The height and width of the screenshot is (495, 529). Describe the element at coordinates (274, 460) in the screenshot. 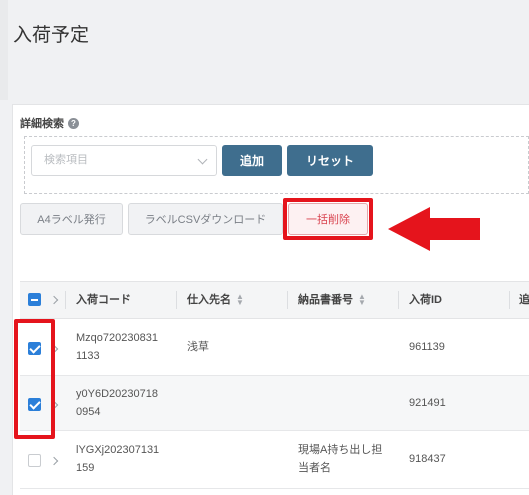

I see `table-row: lYGXj202307131 159 現場A持ち出し担 当者名 918437` at that location.